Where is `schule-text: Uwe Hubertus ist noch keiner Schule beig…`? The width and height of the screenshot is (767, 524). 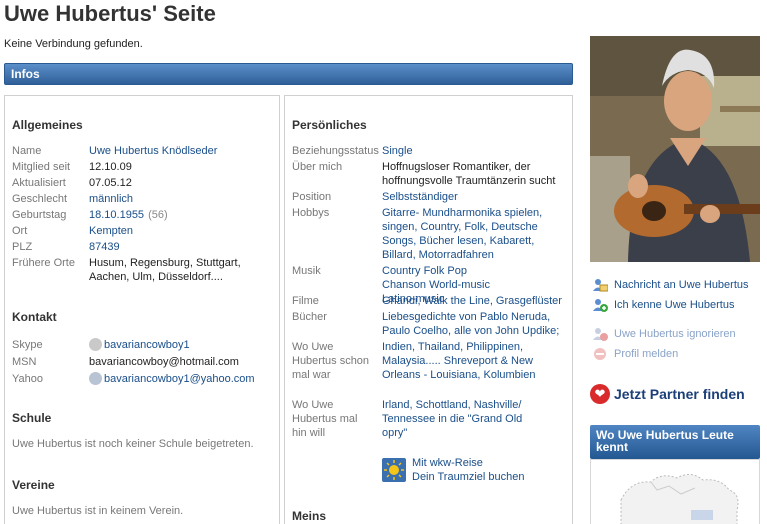
schule-text: Uwe Hubertus ist noch keiner Schule beig… is located at coordinates (133, 444).